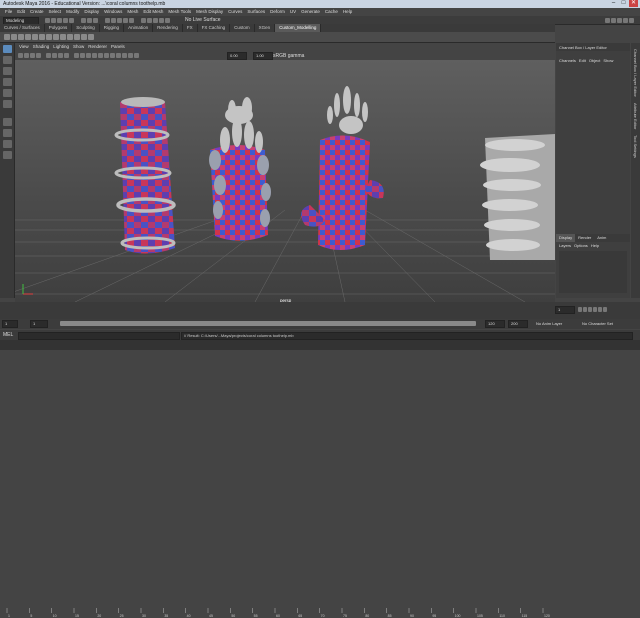 Image resolution: width=640 pixels, height=618 pixels. I want to click on menu-cache: Cache, so click(331, 12).